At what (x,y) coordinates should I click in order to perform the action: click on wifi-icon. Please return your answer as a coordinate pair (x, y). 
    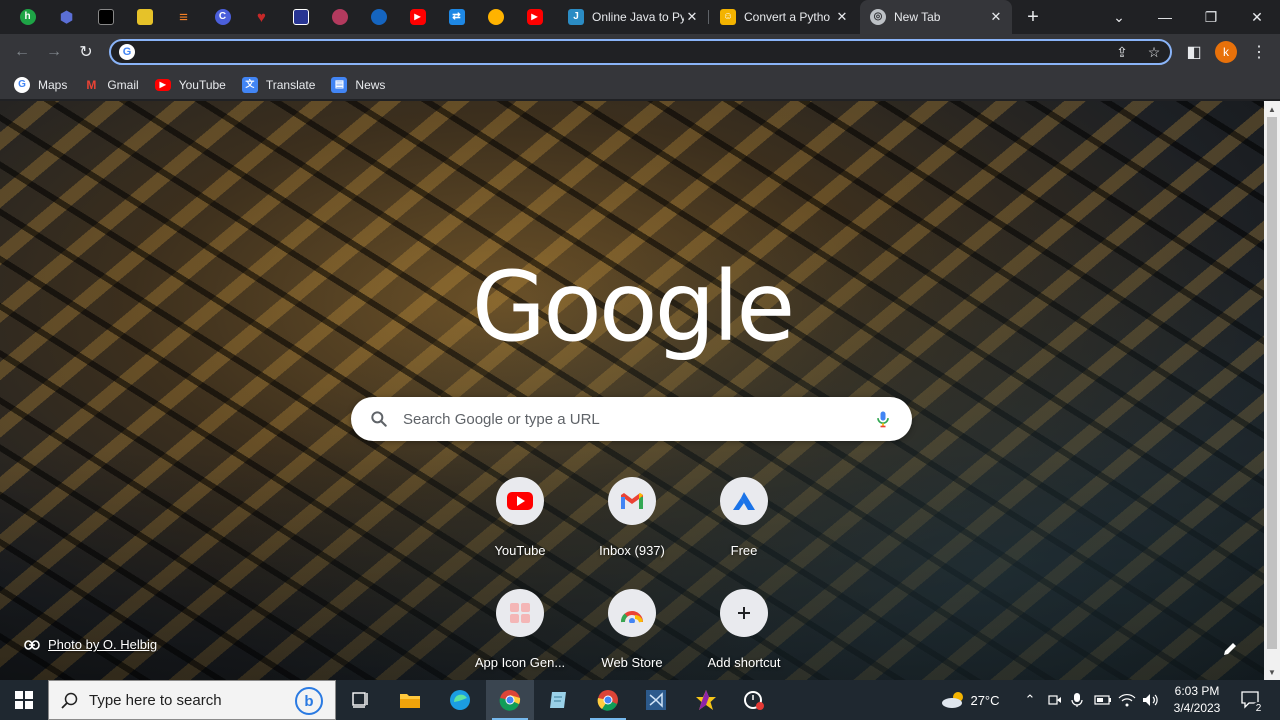
    Looking at the image, I should click on (1127, 700).